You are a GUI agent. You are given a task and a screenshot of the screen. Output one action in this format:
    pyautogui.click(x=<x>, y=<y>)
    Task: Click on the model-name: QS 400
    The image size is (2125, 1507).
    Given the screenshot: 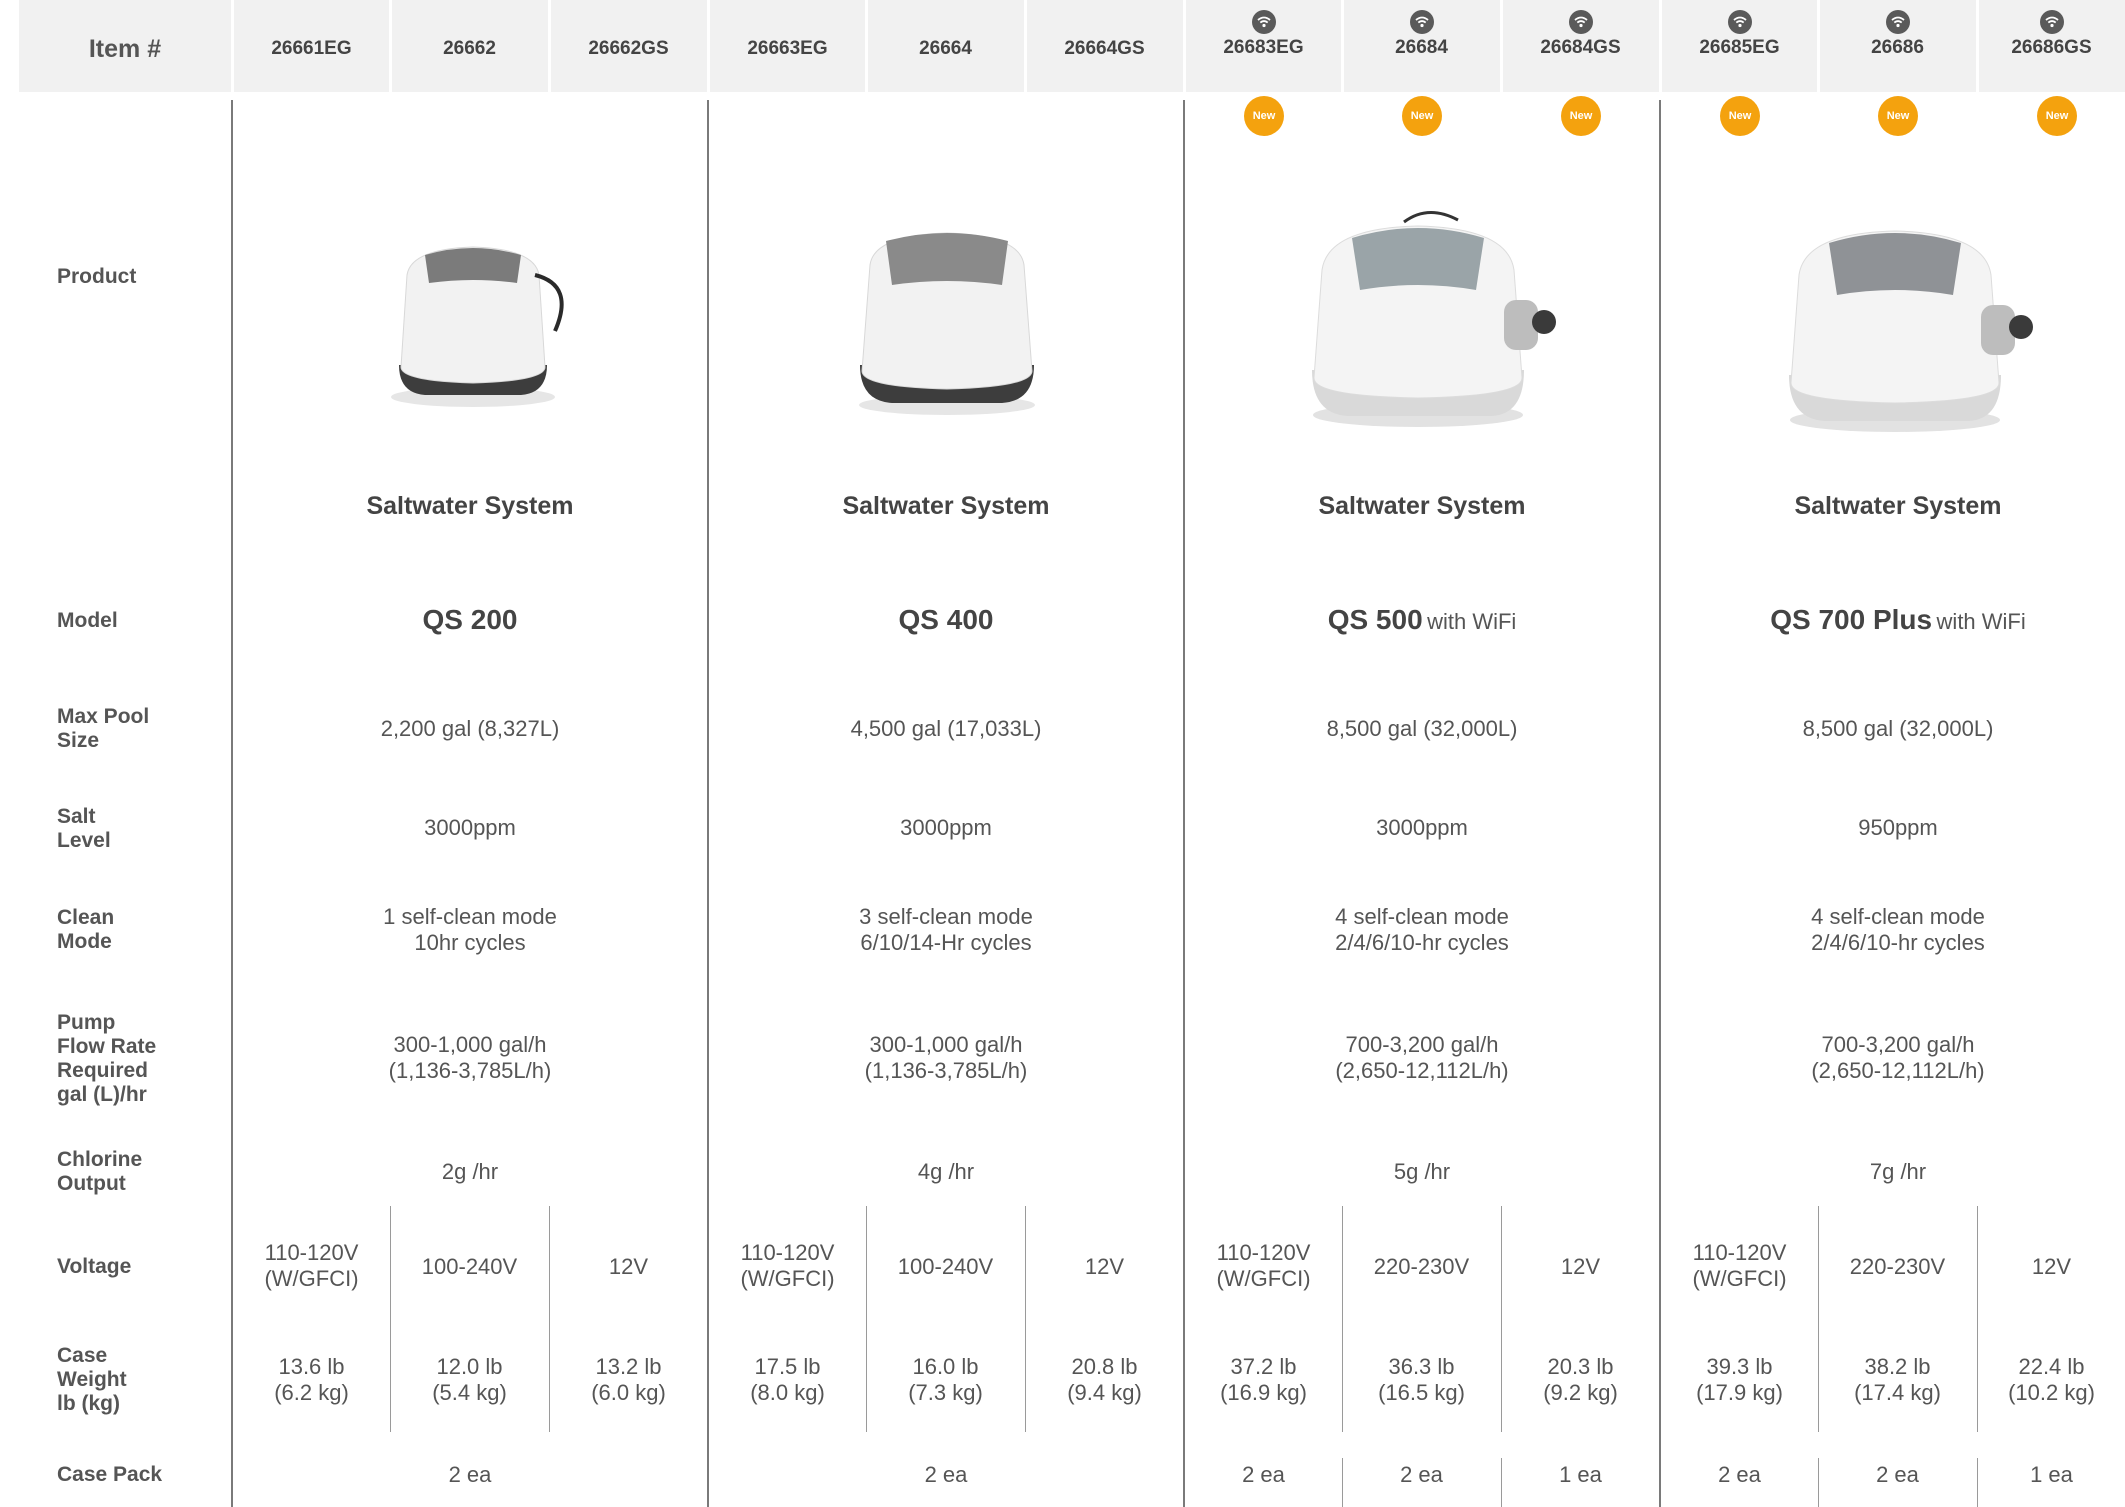 What is the action you would take?
    pyautogui.click(x=946, y=620)
    